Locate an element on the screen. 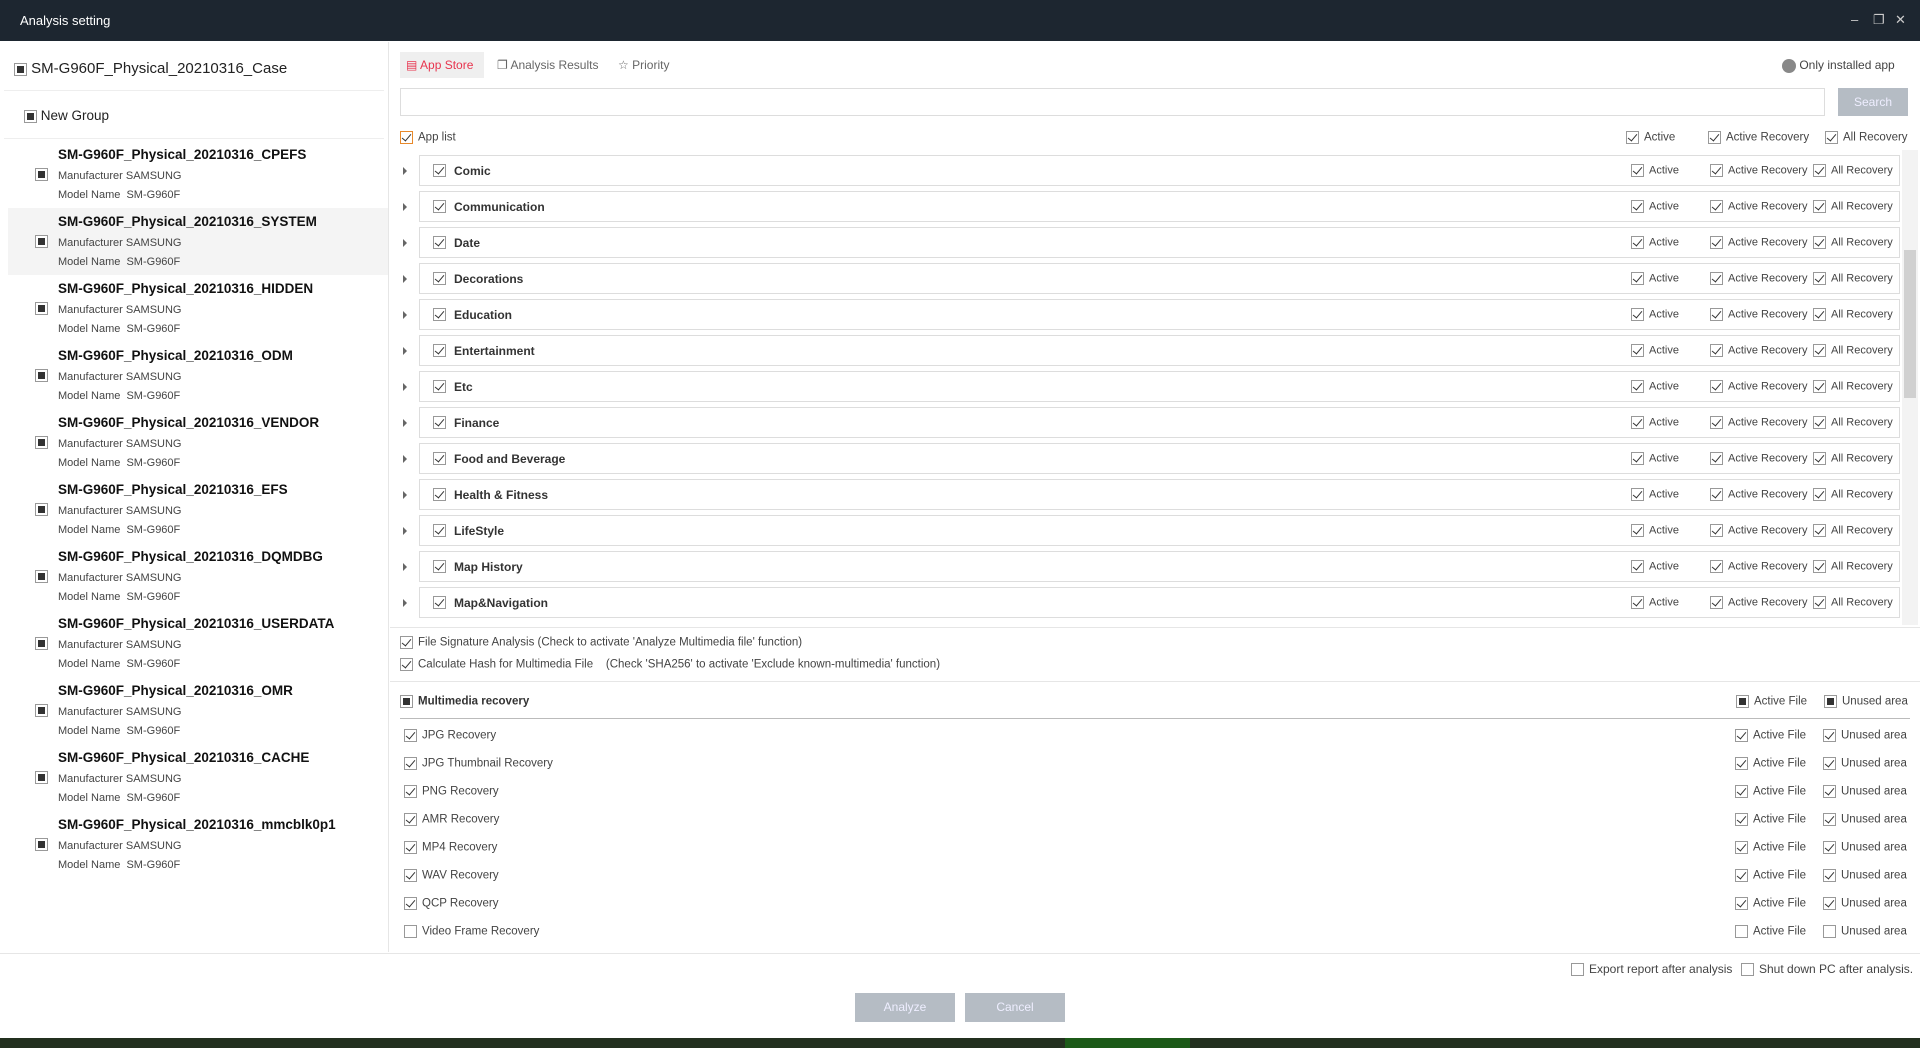  multimedia-item-checkbox is located at coordinates (410, 735).